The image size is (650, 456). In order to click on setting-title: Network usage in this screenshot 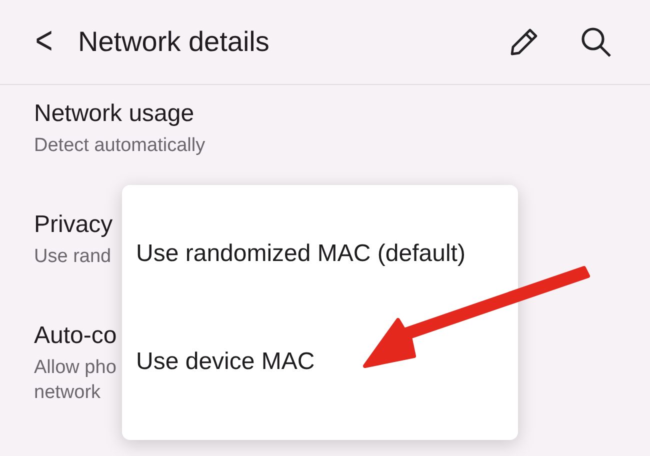, I will do `click(114, 114)`.